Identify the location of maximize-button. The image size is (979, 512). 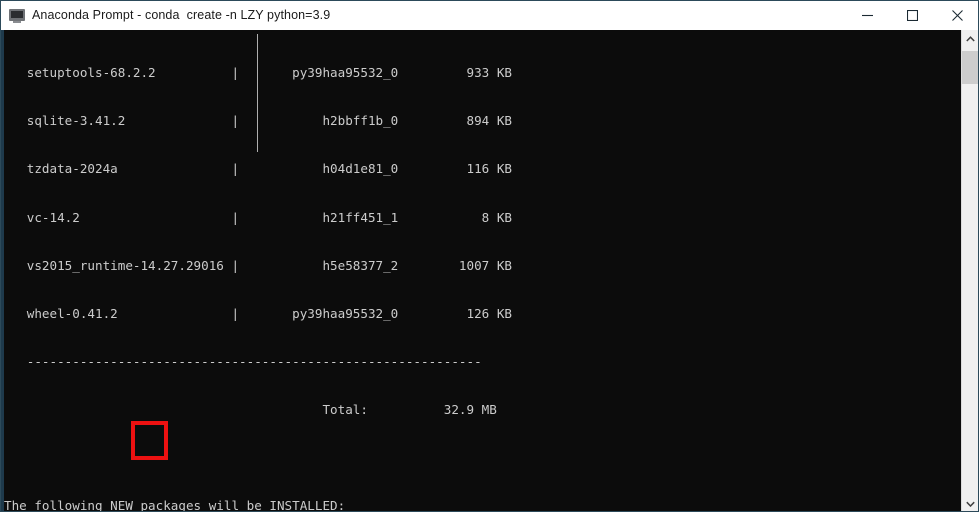
(912, 15).